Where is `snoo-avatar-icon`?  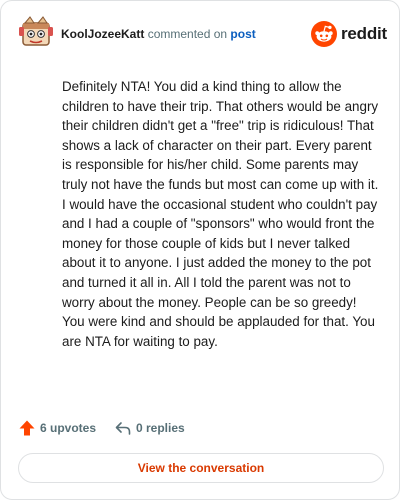
snoo-avatar-icon is located at coordinates (36, 31).